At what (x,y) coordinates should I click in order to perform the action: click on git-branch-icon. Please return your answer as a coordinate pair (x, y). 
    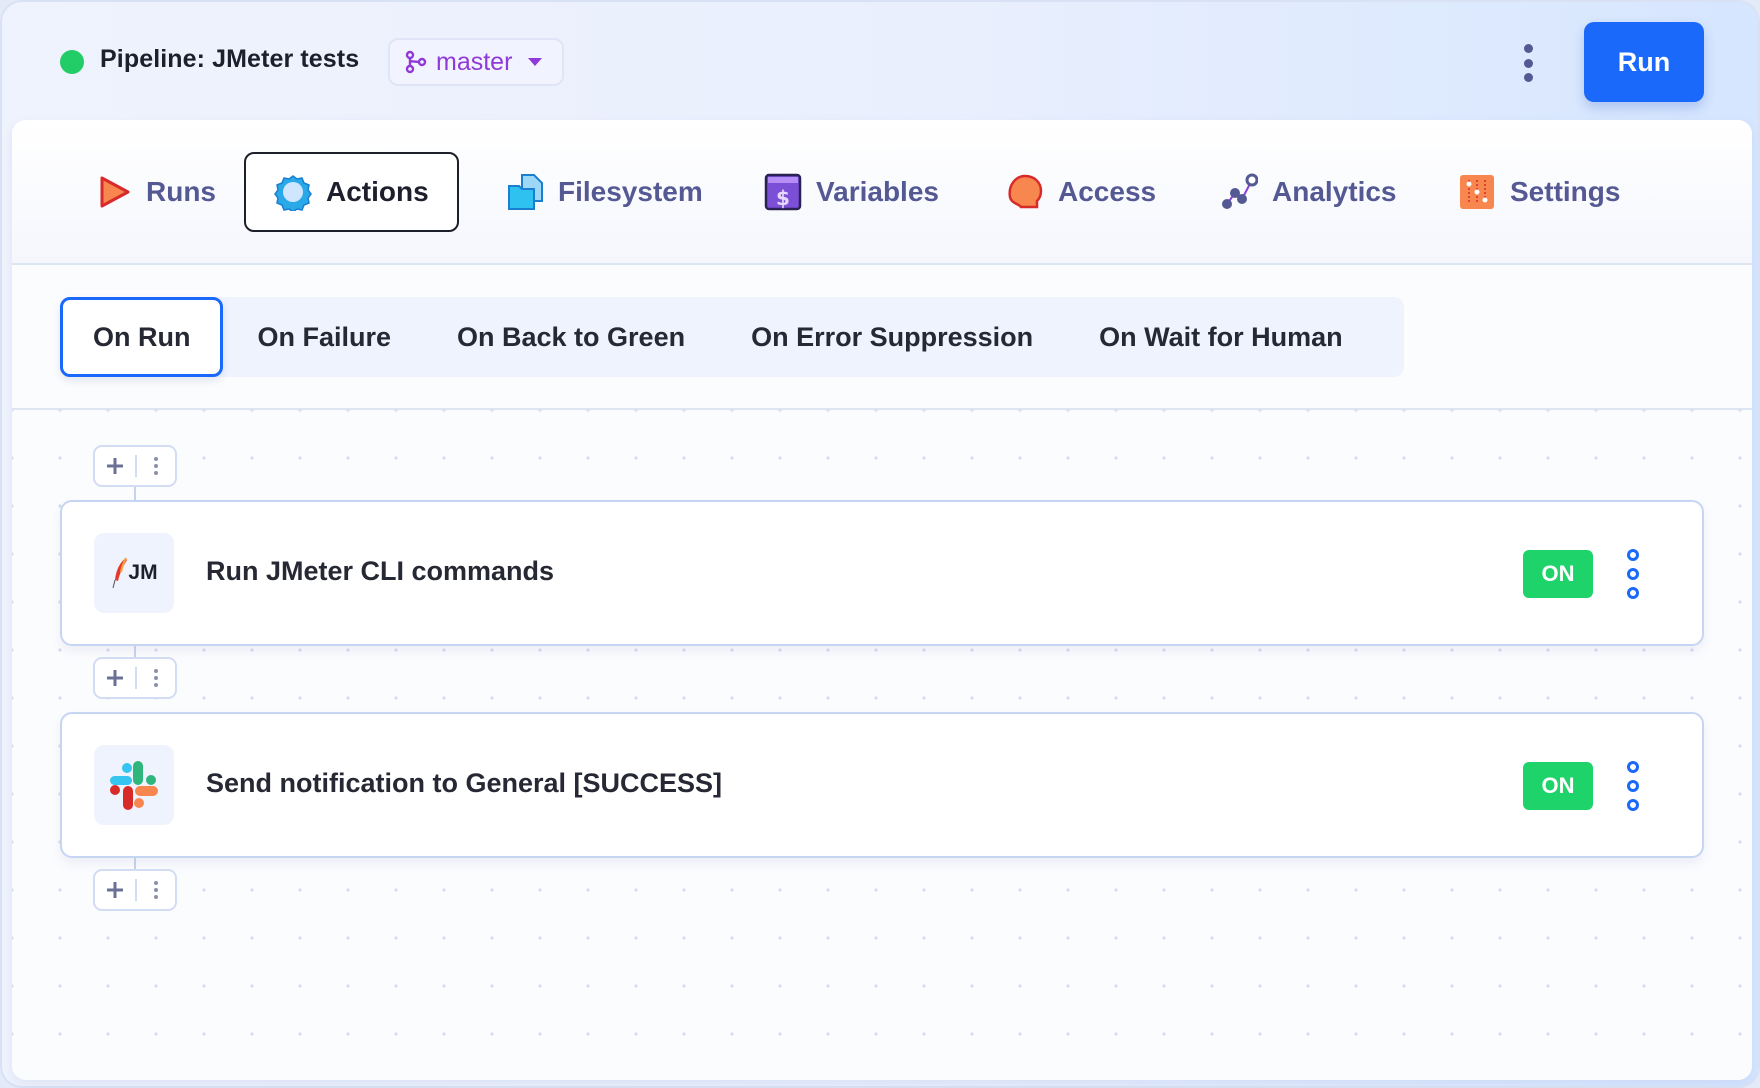
    Looking at the image, I should click on (416, 62).